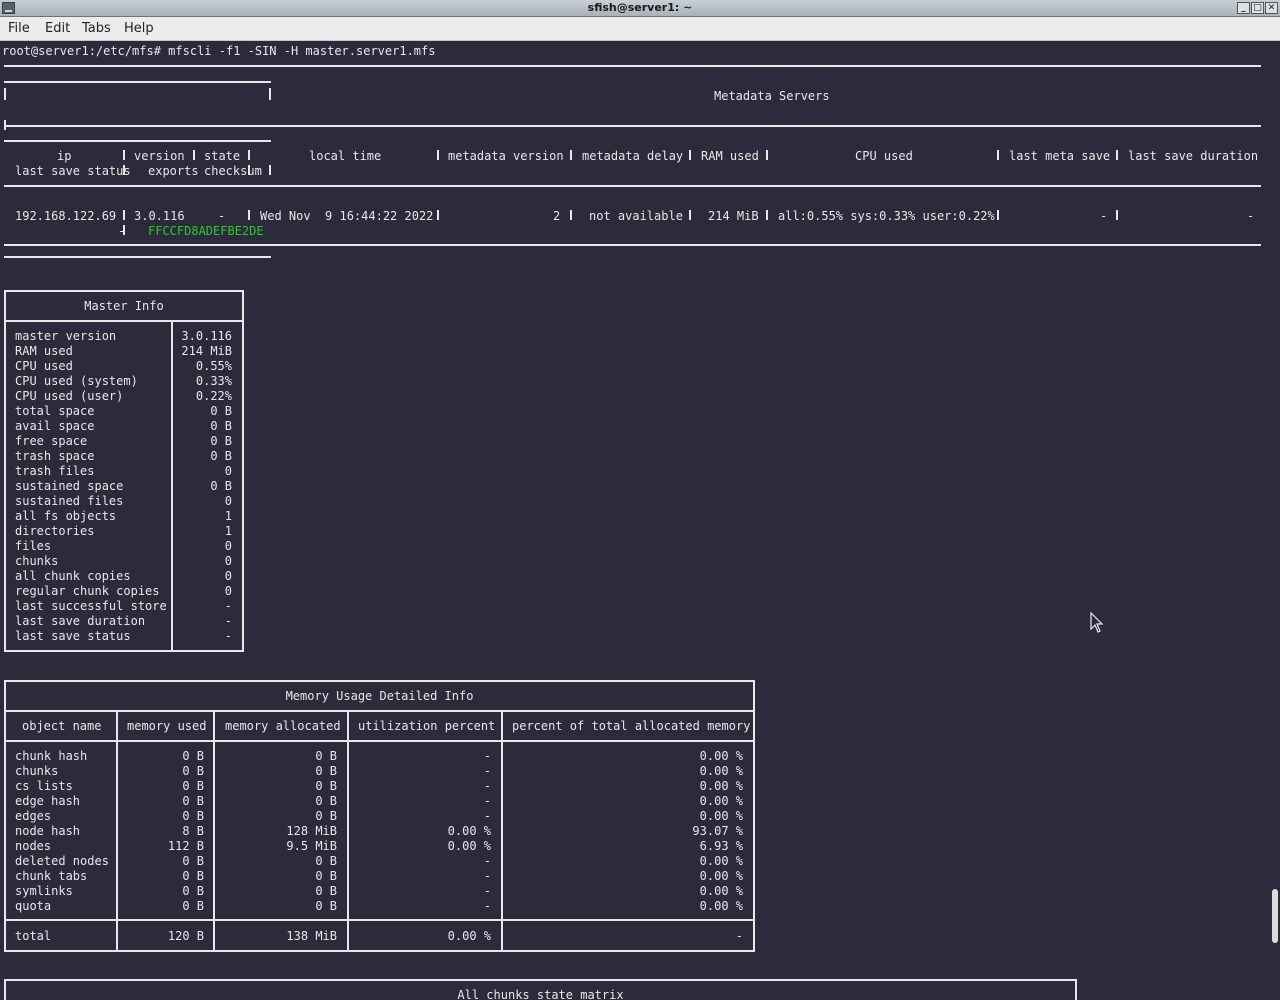 The height and width of the screenshot is (1000, 1280). What do you see at coordinates (159, 156) in the screenshot?
I see `col-header: version` at bounding box center [159, 156].